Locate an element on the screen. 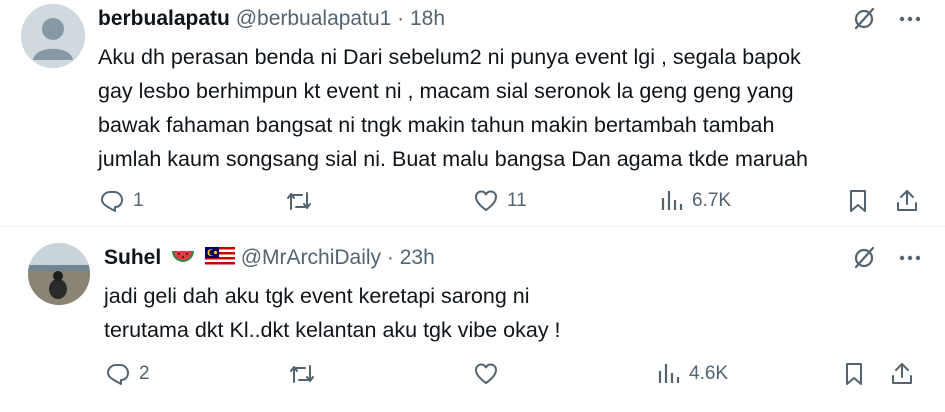 This screenshot has height=412, width=945. reply-button: 1 is located at coordinates (121, 201).